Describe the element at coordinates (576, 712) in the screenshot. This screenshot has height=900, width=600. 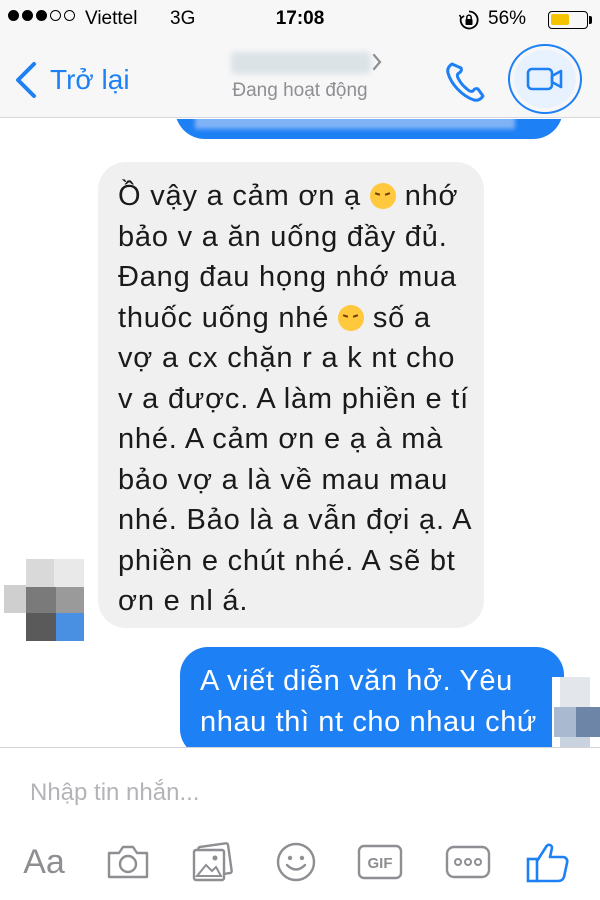
I see `sender-avatar` at that location.